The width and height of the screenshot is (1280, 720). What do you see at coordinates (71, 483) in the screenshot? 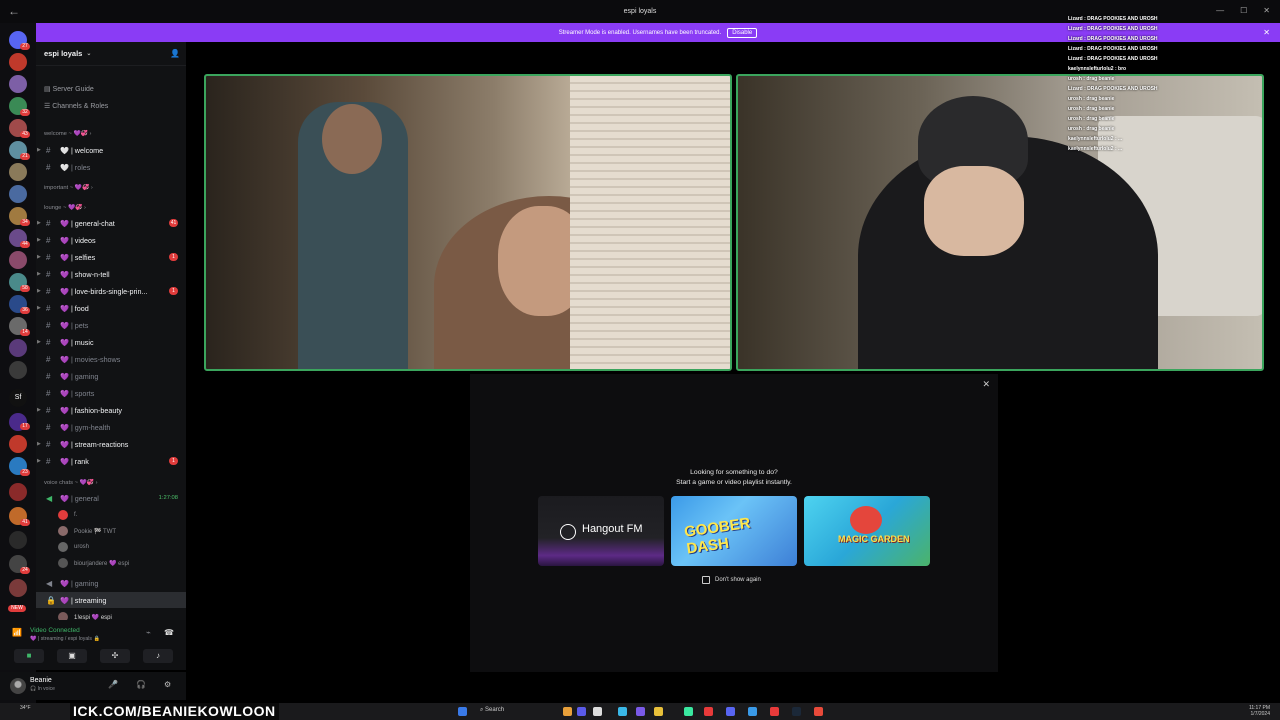
I see `category-voice-chats: voice chats ~ 💜💞 ›` at bounding box center [71, 483].